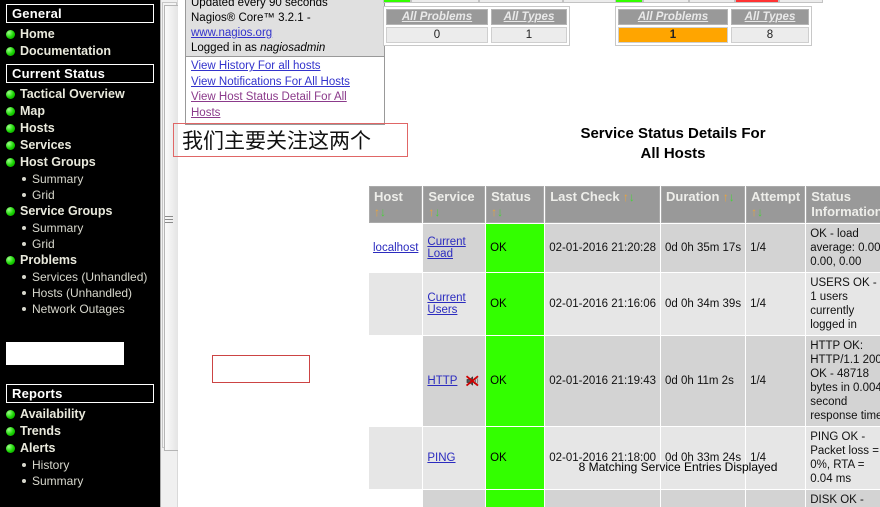 Image resolution: width=880 pixels, height=507 pixels. What do you see at coordinates (602, 304) in the screenshot?
I see `cell-last-check: 02-01-2016 21:16:06` at bounding box center [602, 304].